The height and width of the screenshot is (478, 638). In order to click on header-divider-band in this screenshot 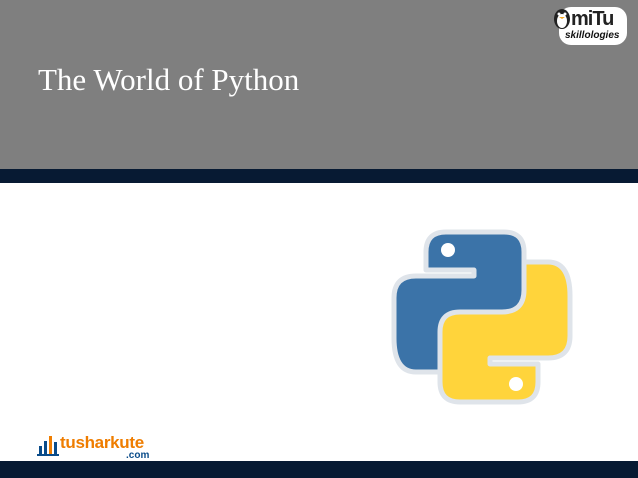, I will do `click(319, 176)`.